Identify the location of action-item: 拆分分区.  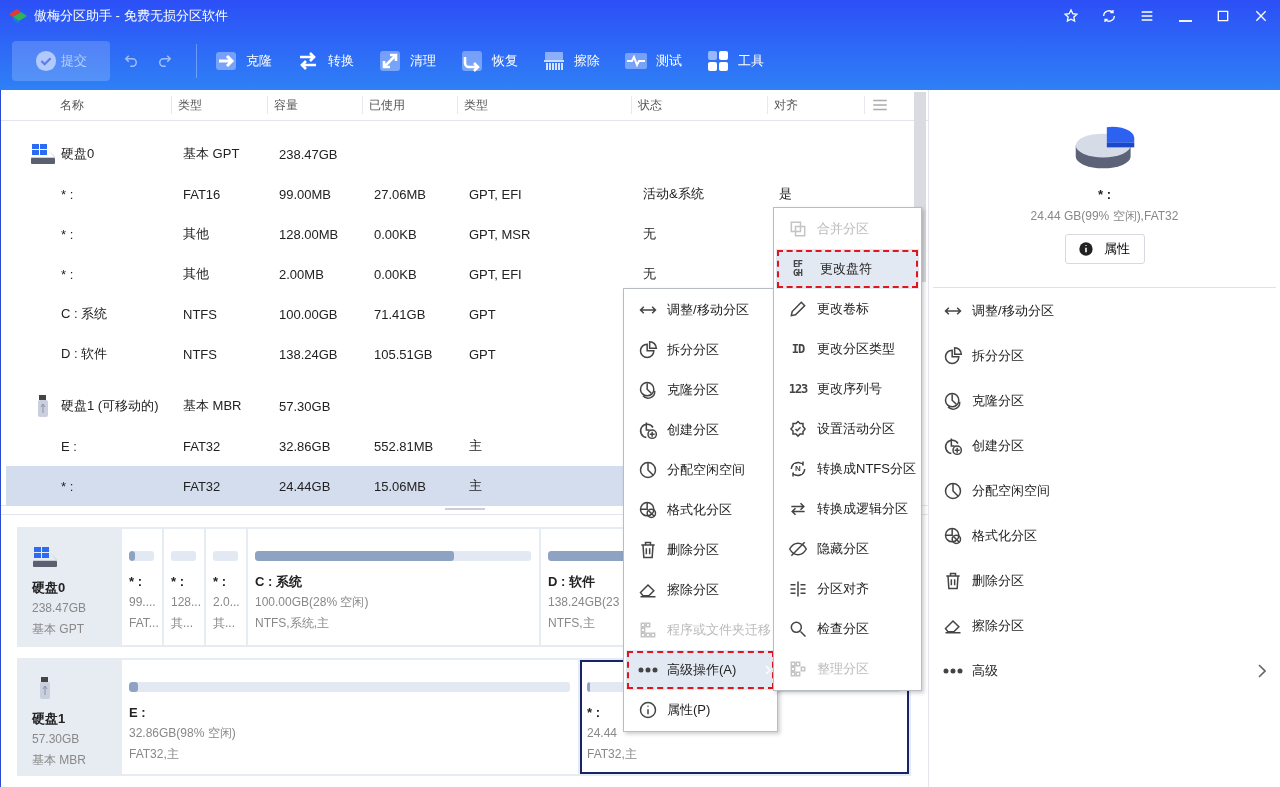
(1104, 355).